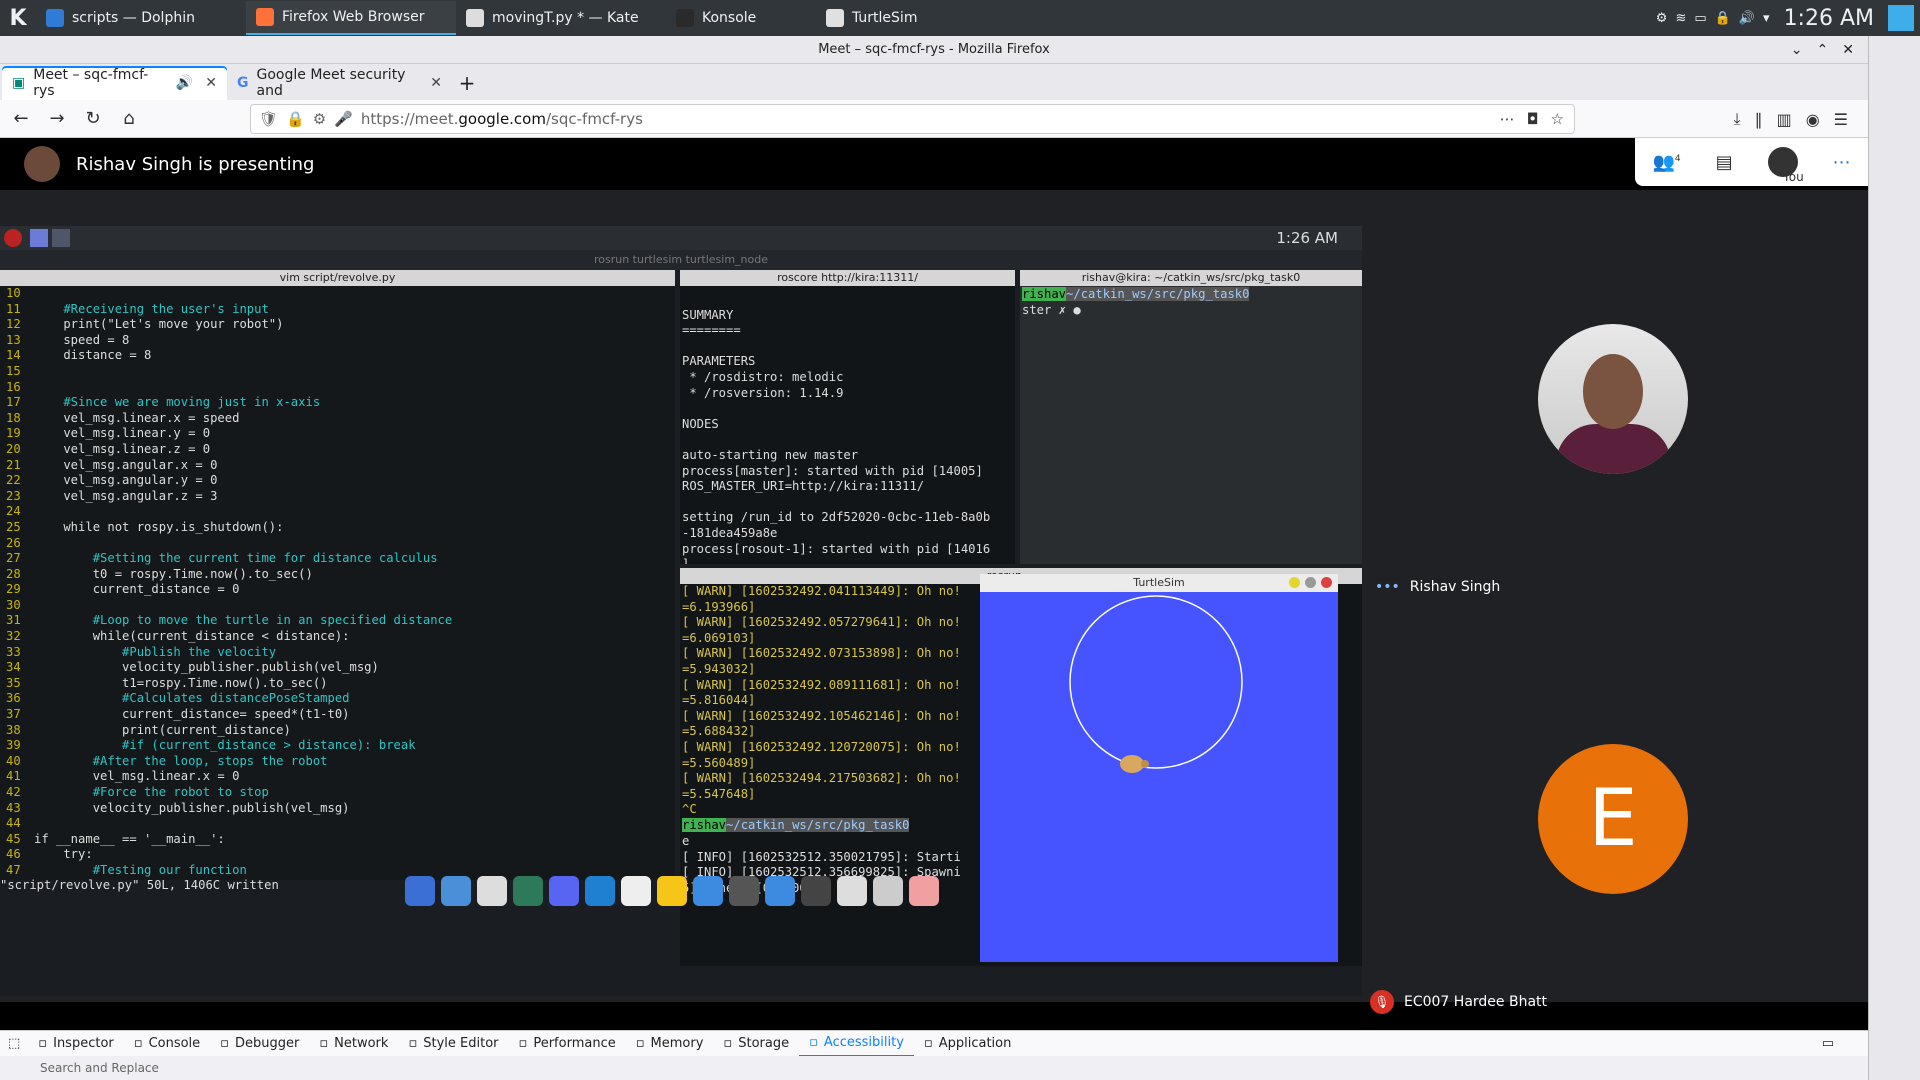 This screenshot has width=1920, height=1080. Describe the element at coordinates (700, 423) in the screenshot. I see `terminal-line: NODES` at that location.